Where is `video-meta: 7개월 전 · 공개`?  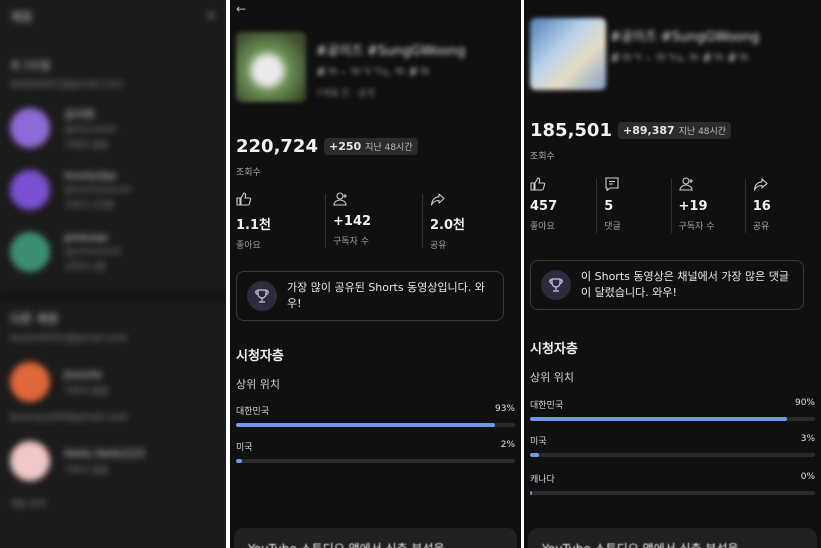 video-meta: 7개월 전 · 공개 is located at coordinates (345, 94).